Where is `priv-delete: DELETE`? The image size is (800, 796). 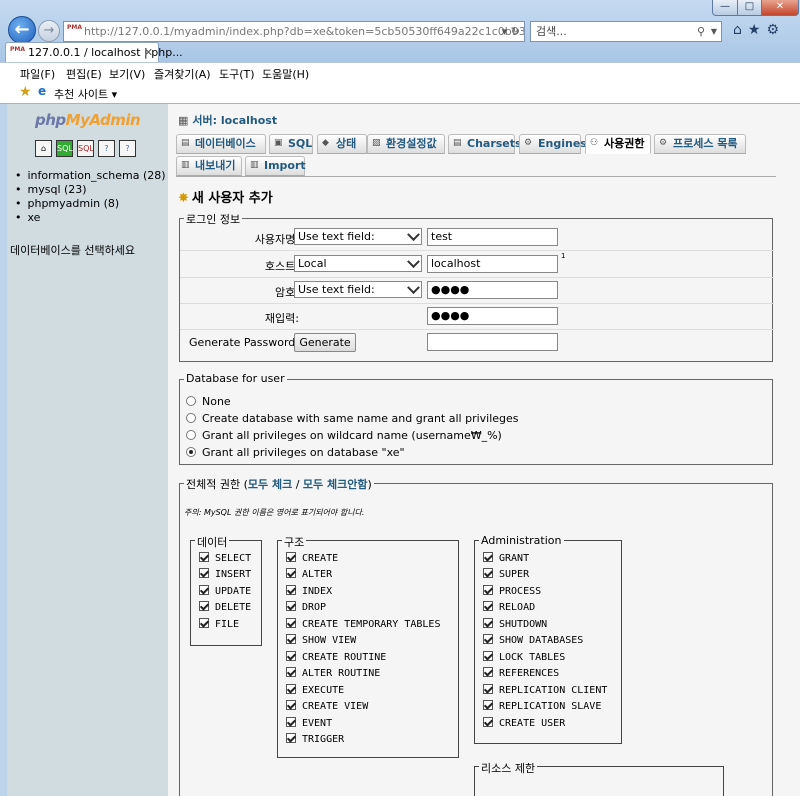 priv-delete: DELETE is located at coordinates (225, 607).